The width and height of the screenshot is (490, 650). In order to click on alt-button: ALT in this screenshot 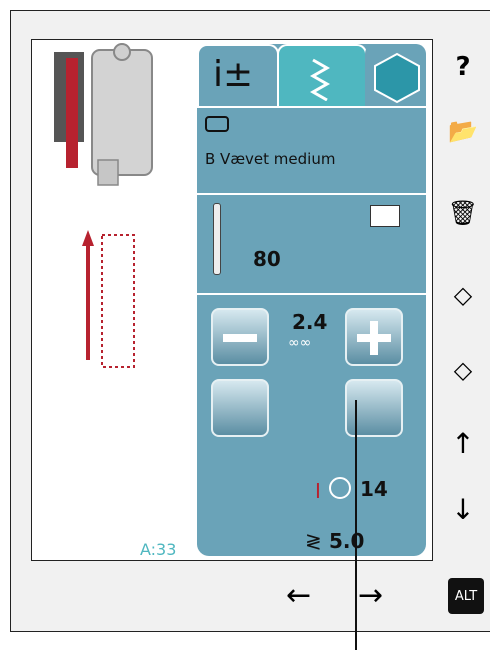, I will do `click(466, 596)`.